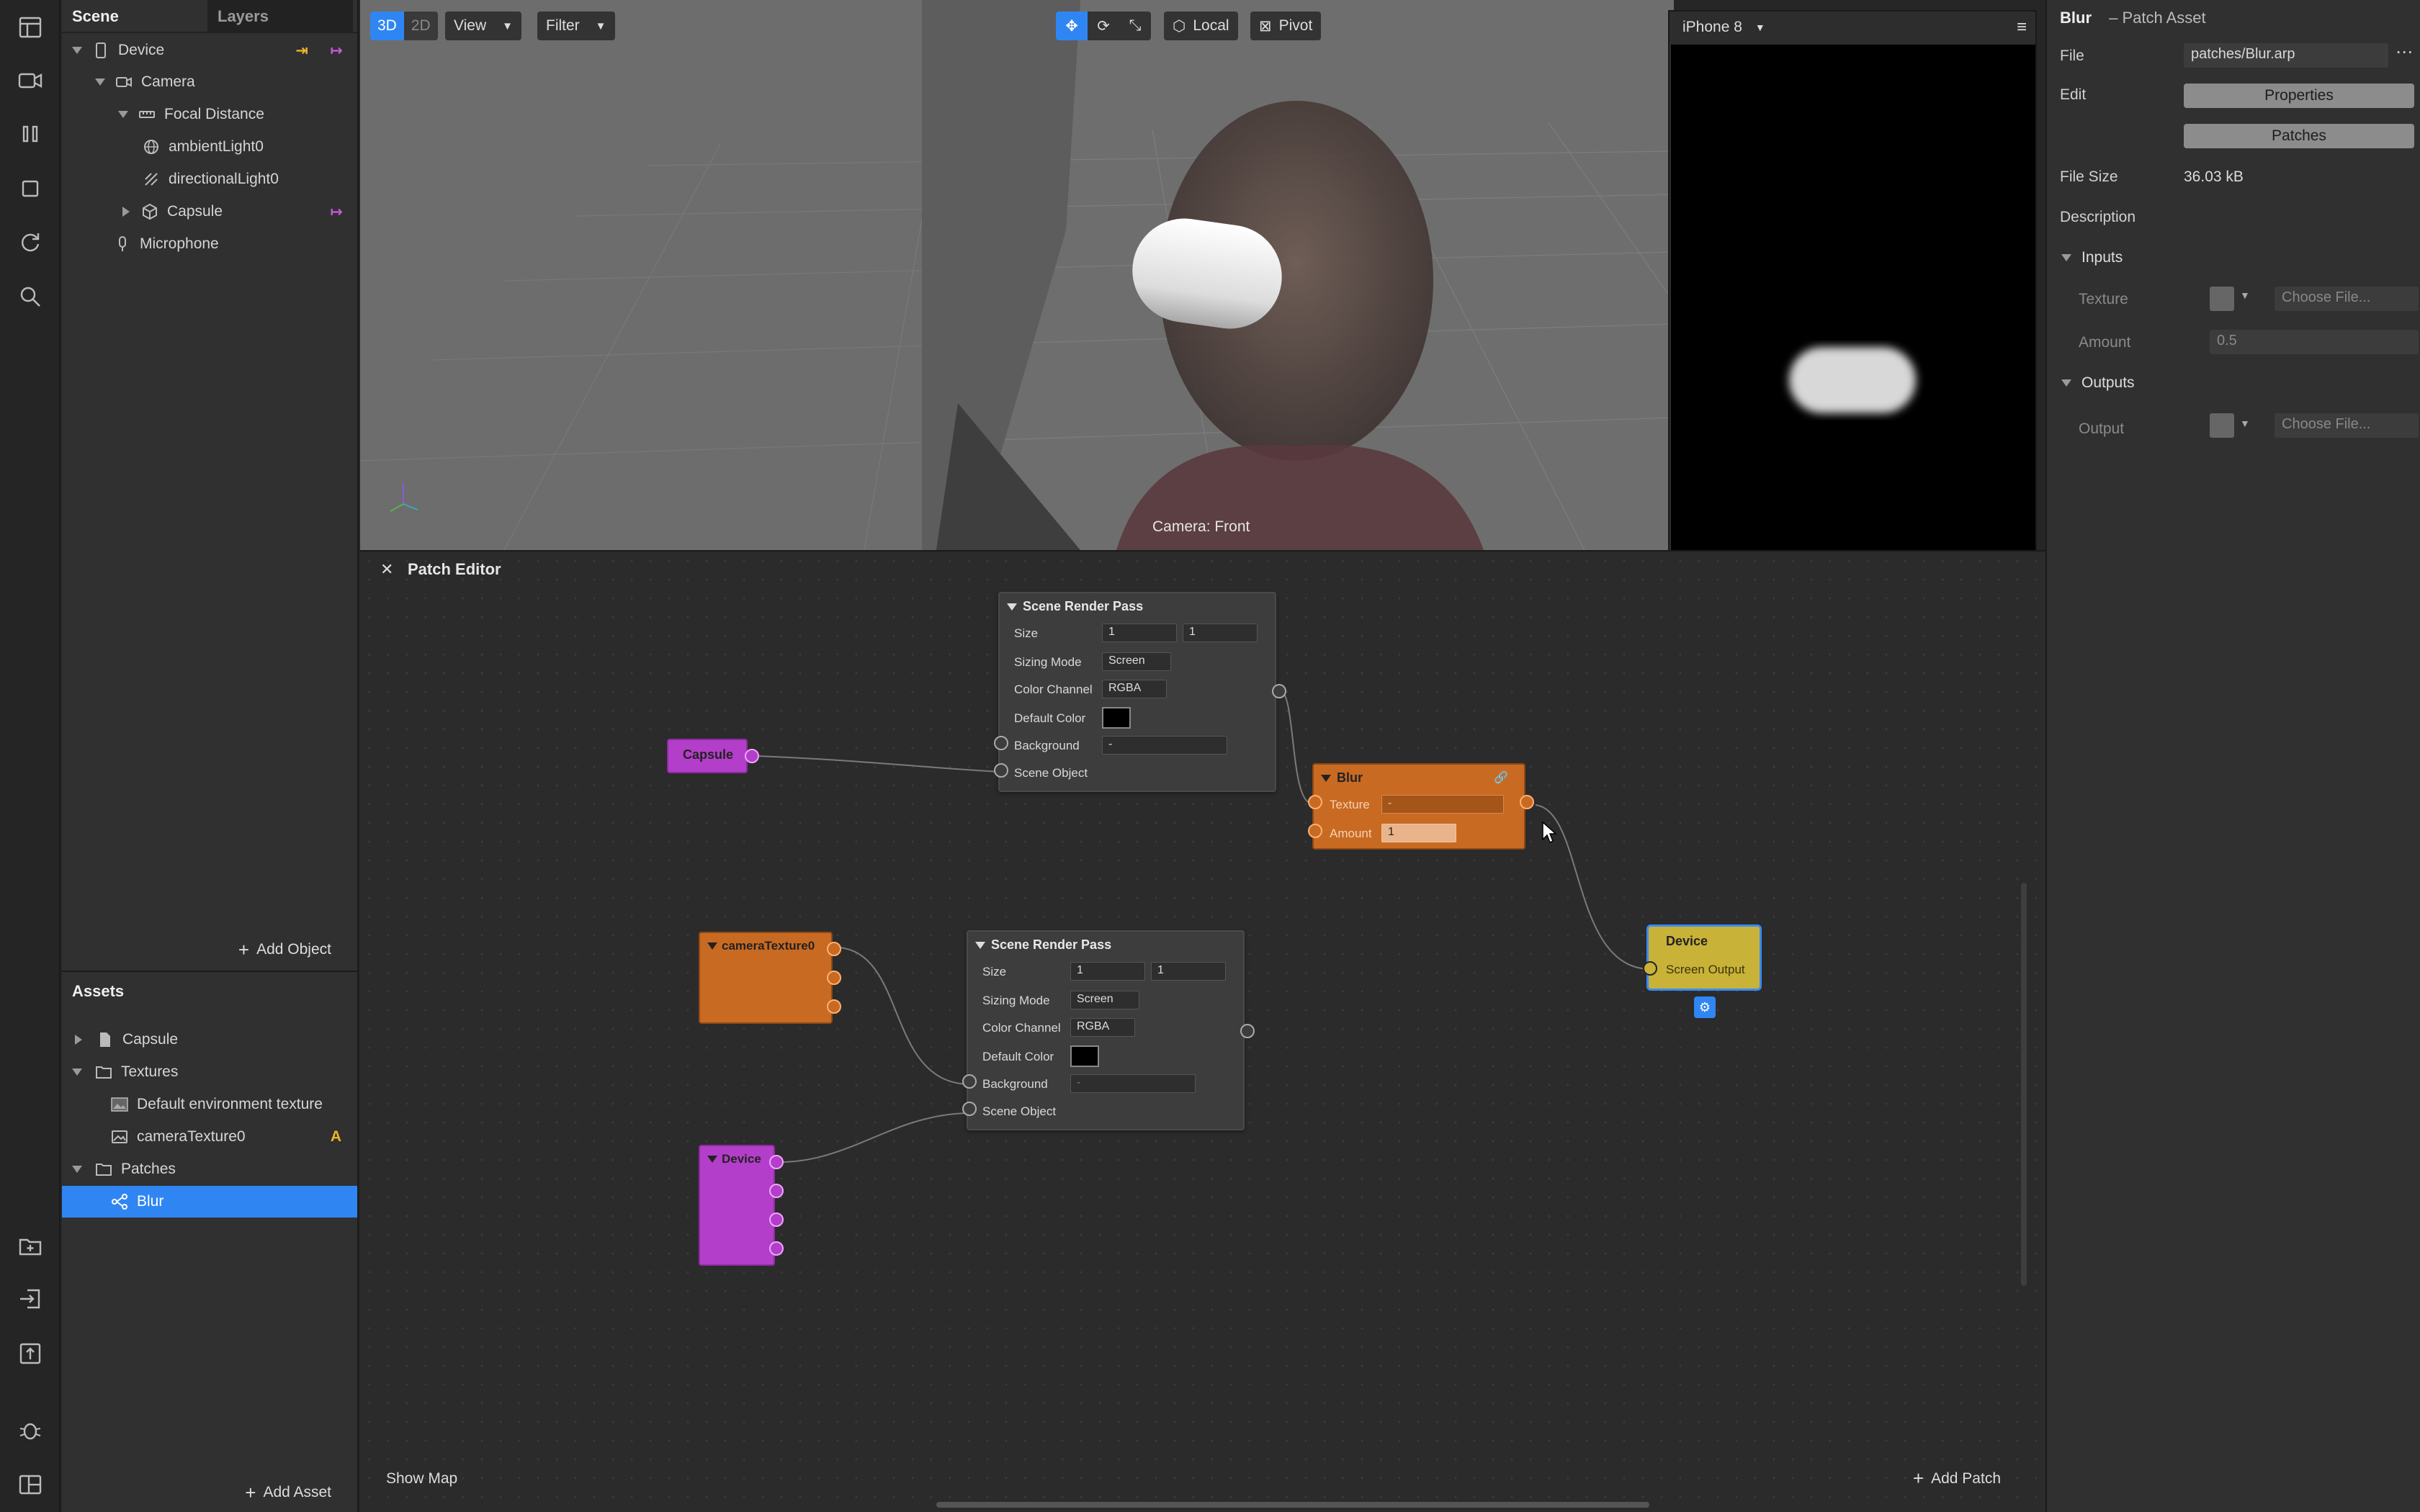  What do you see at coordinates (770, 978) in the screenshot?
I see `camera-texture-node: cameraTexture0` at bounding box center [770, 978].